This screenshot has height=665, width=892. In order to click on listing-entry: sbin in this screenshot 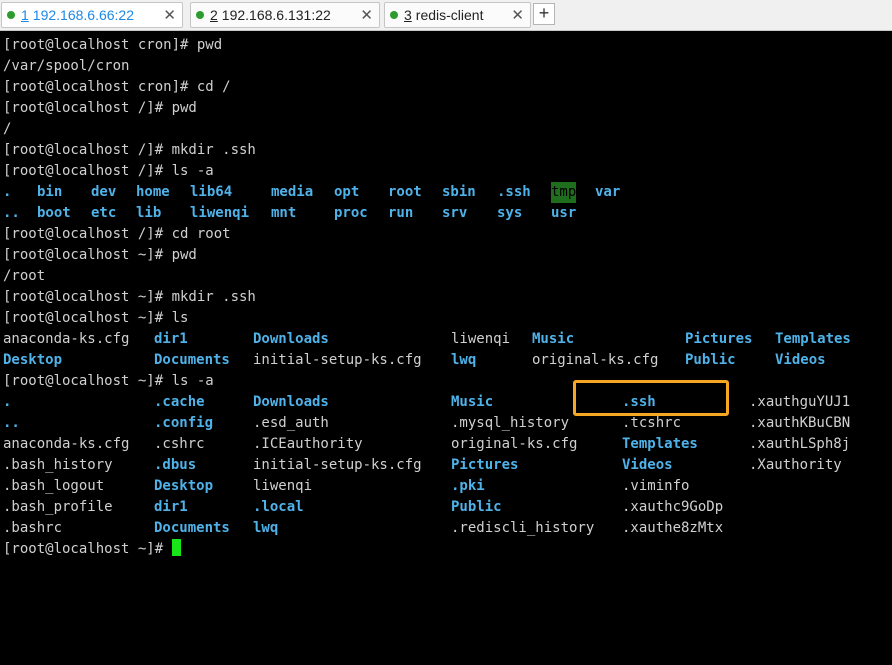, I will do `click(459, 192)`.